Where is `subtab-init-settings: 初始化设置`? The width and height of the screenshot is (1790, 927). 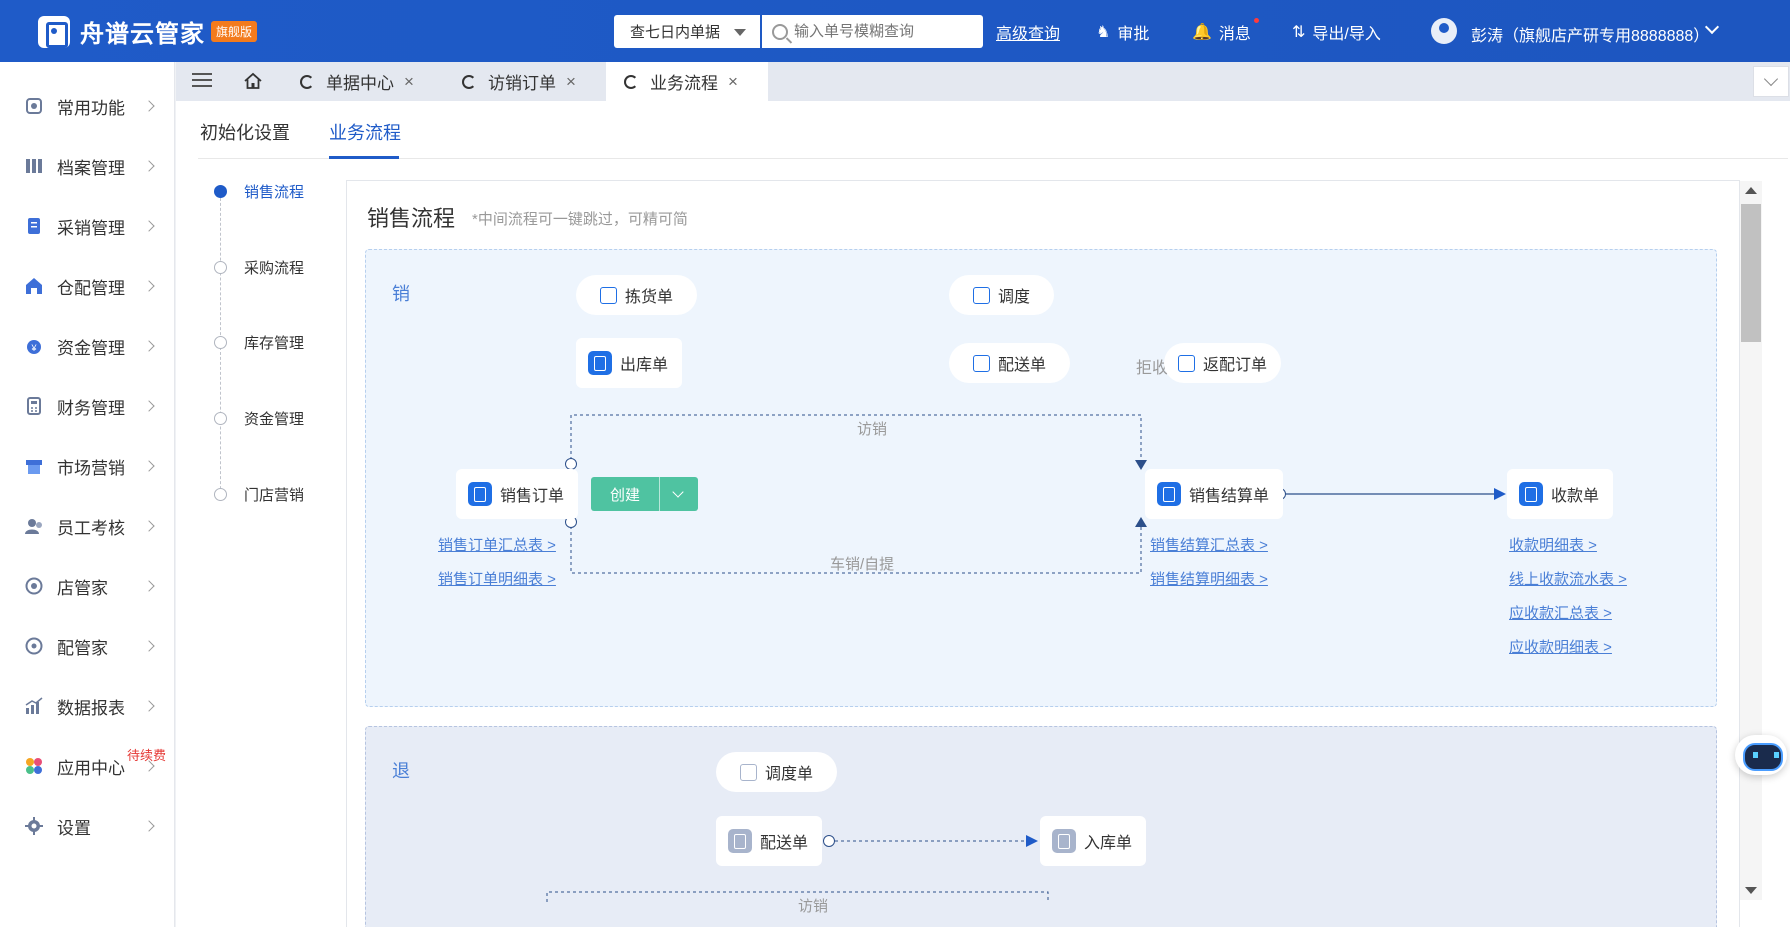
subtab-init-settings: 初始化设置 is located at coordinates (245, 132).